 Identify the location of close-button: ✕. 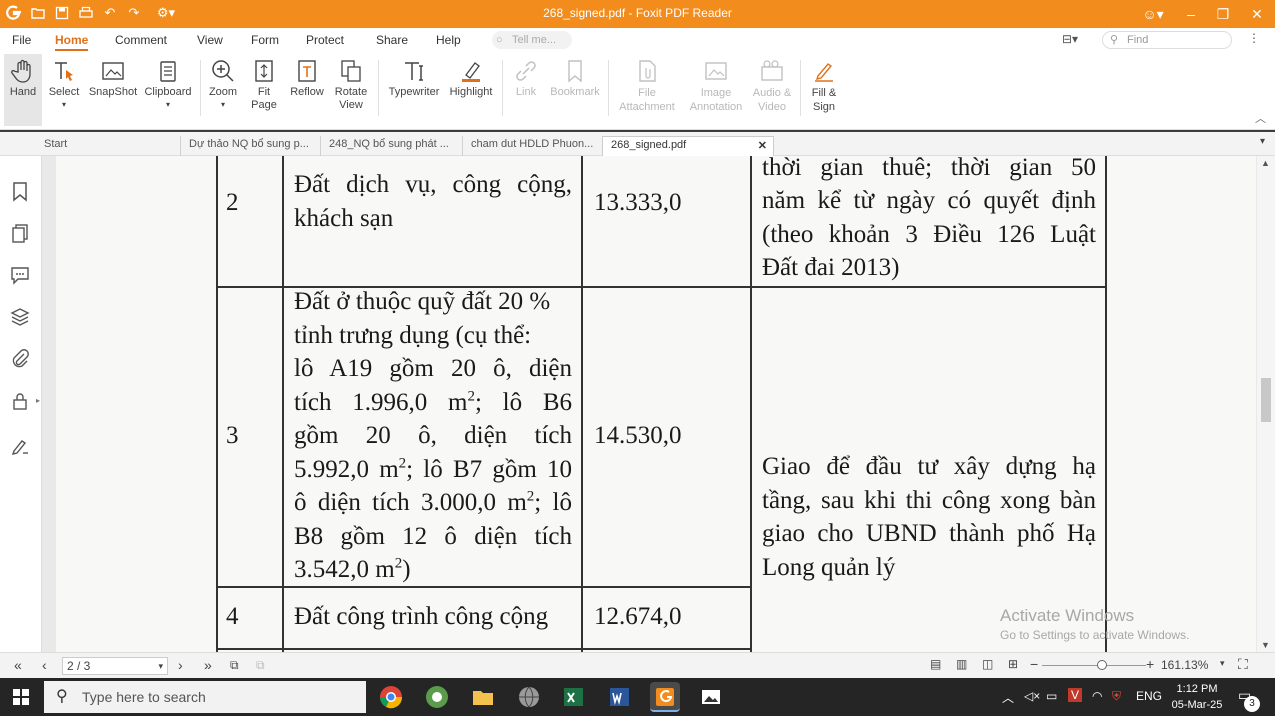
(1257, 14).